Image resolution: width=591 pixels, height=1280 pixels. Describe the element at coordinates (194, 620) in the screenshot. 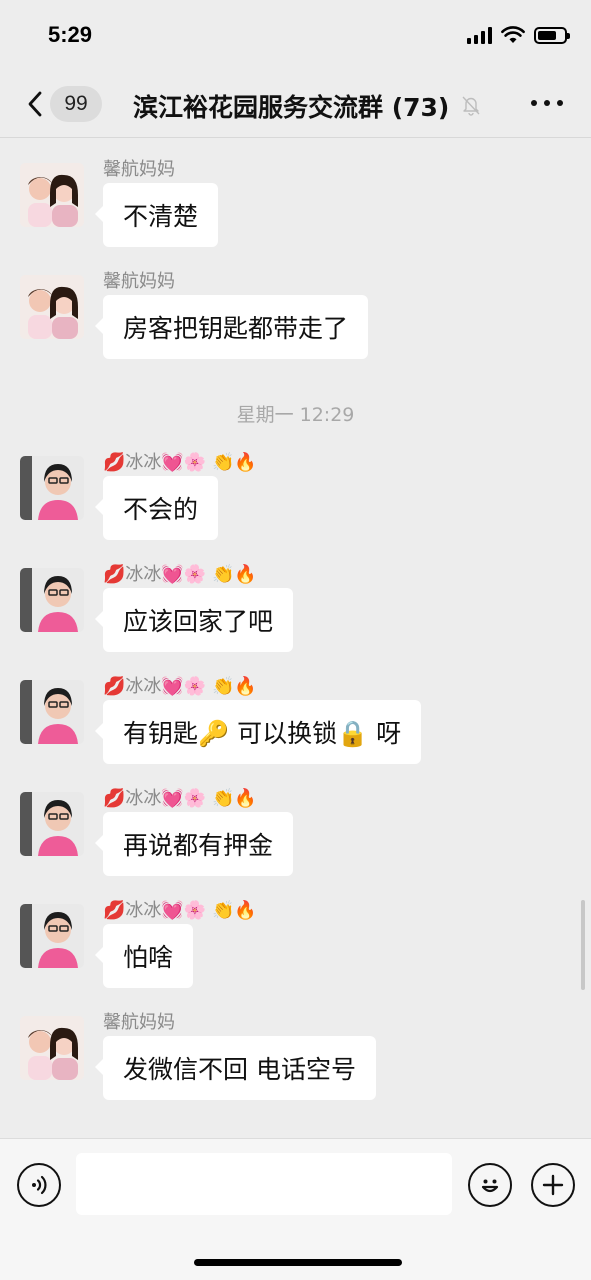

I see `message-bubble: 应该回家了吧` at that location.